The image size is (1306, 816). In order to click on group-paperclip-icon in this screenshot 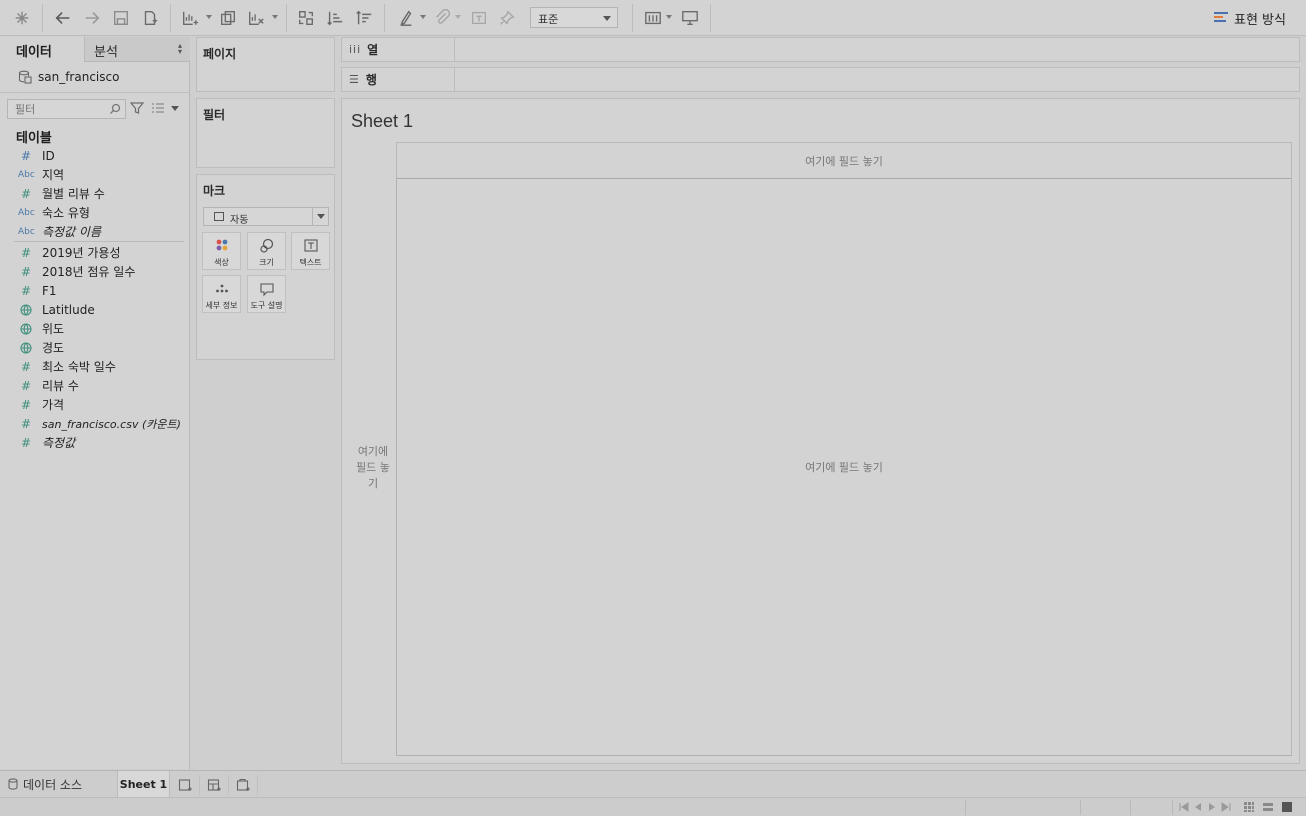, I will do `click(442, 18)`.